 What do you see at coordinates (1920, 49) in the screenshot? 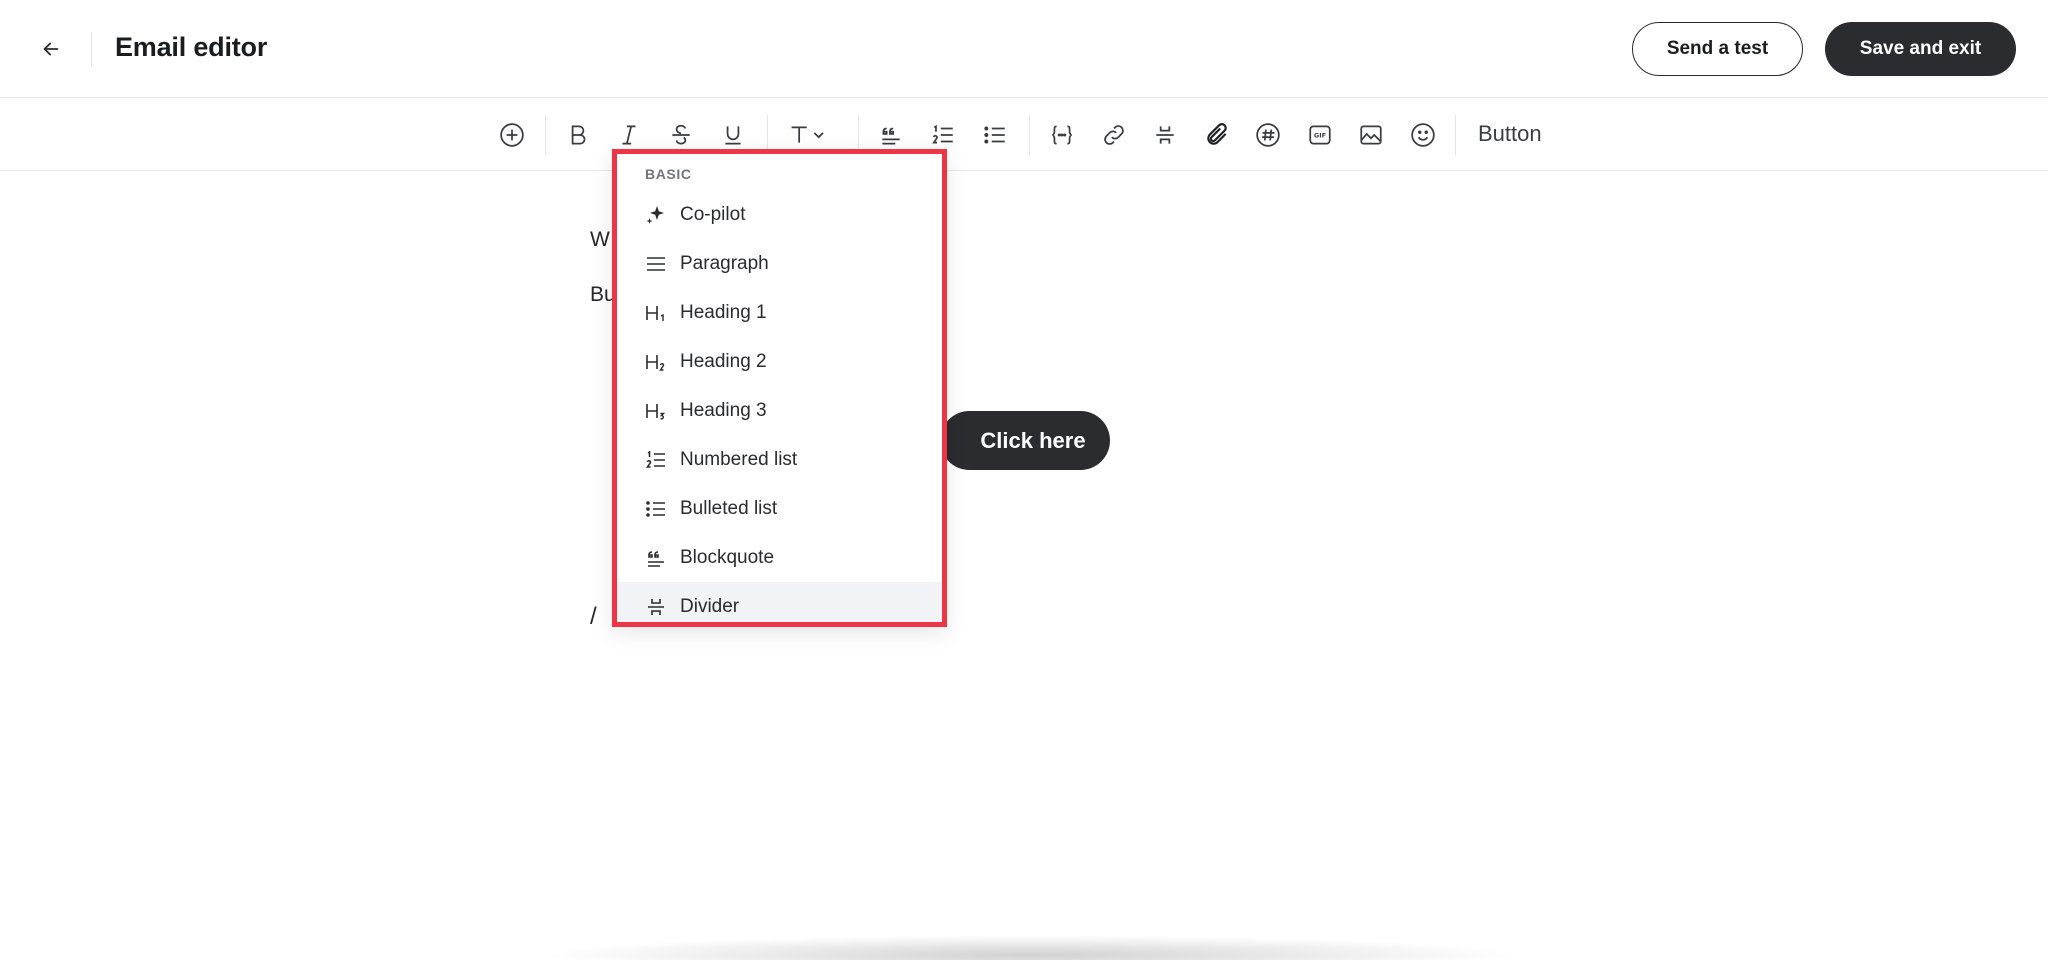
I see `save-and-exit-button: Save and exit` at bounding box center [1920, 49].